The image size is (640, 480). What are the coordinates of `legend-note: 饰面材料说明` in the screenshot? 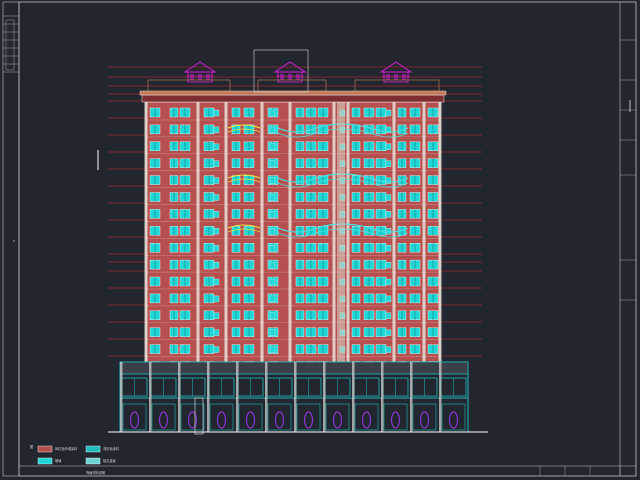 It's located at (95, 472).